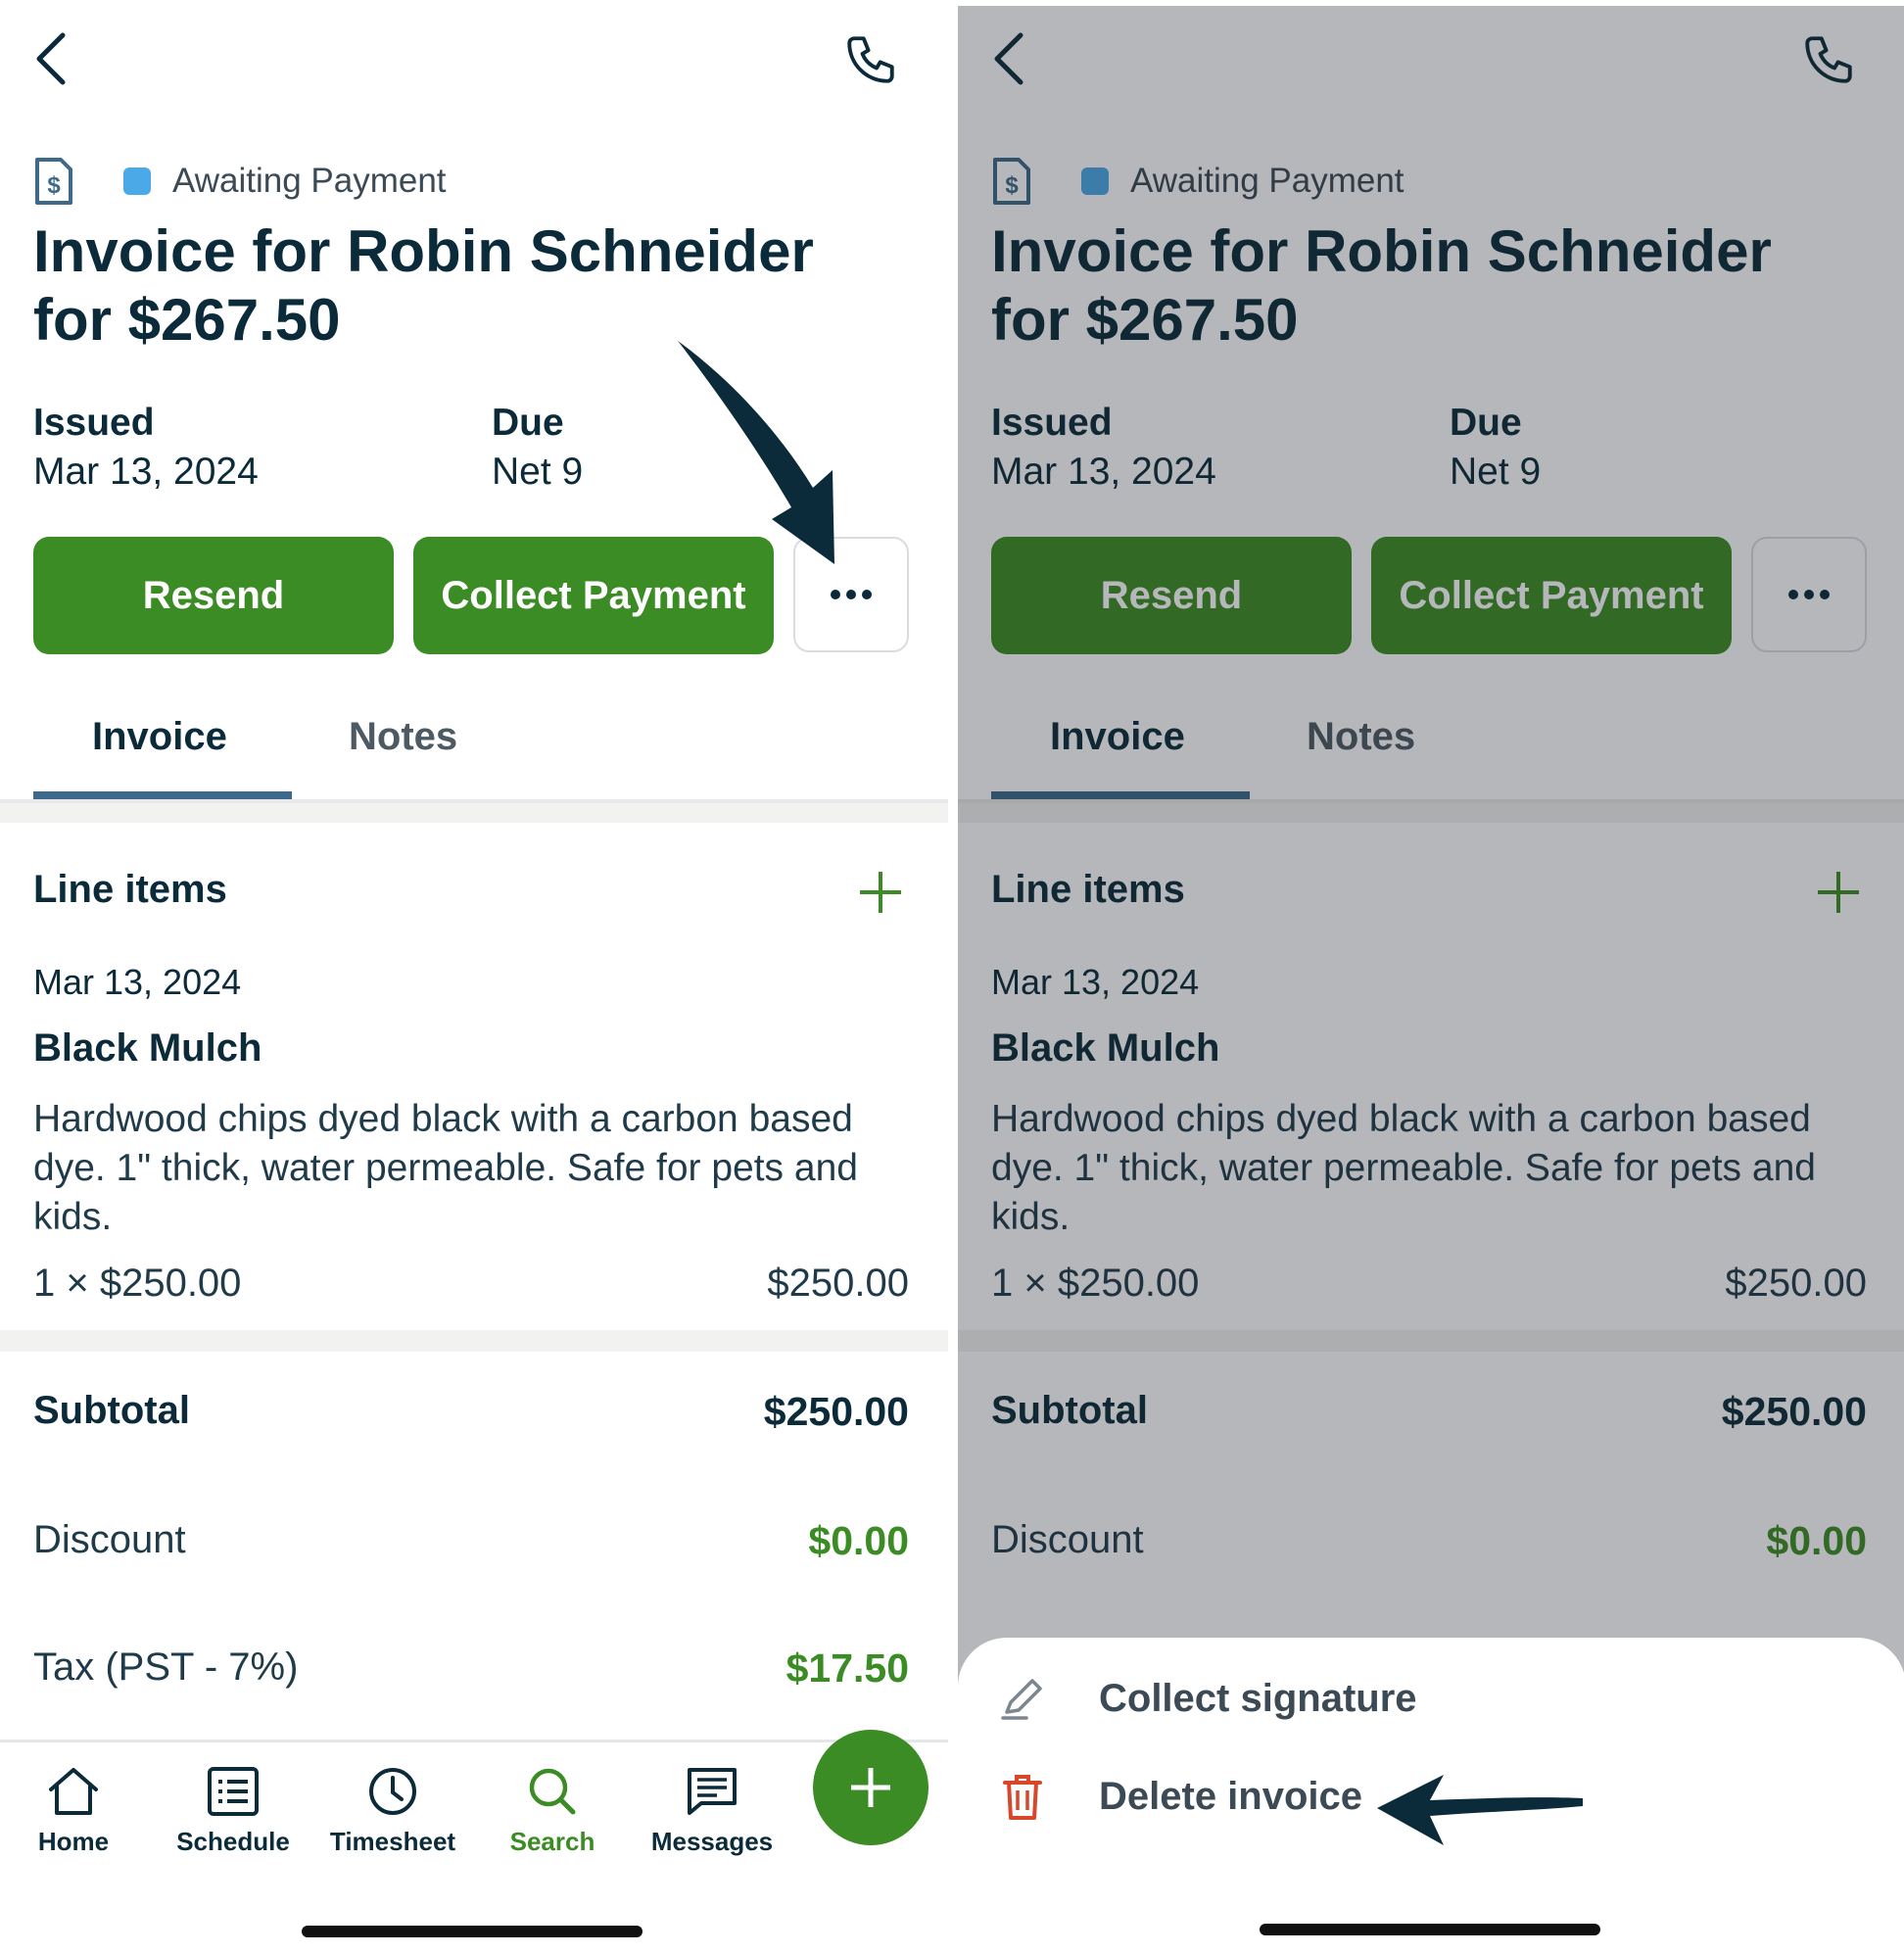 The image size is (1904, 1955). Describe the element at coordinates (166, 1667) in the screenshot. I see `tax-label: Tax (PST - 7%)` at that location.